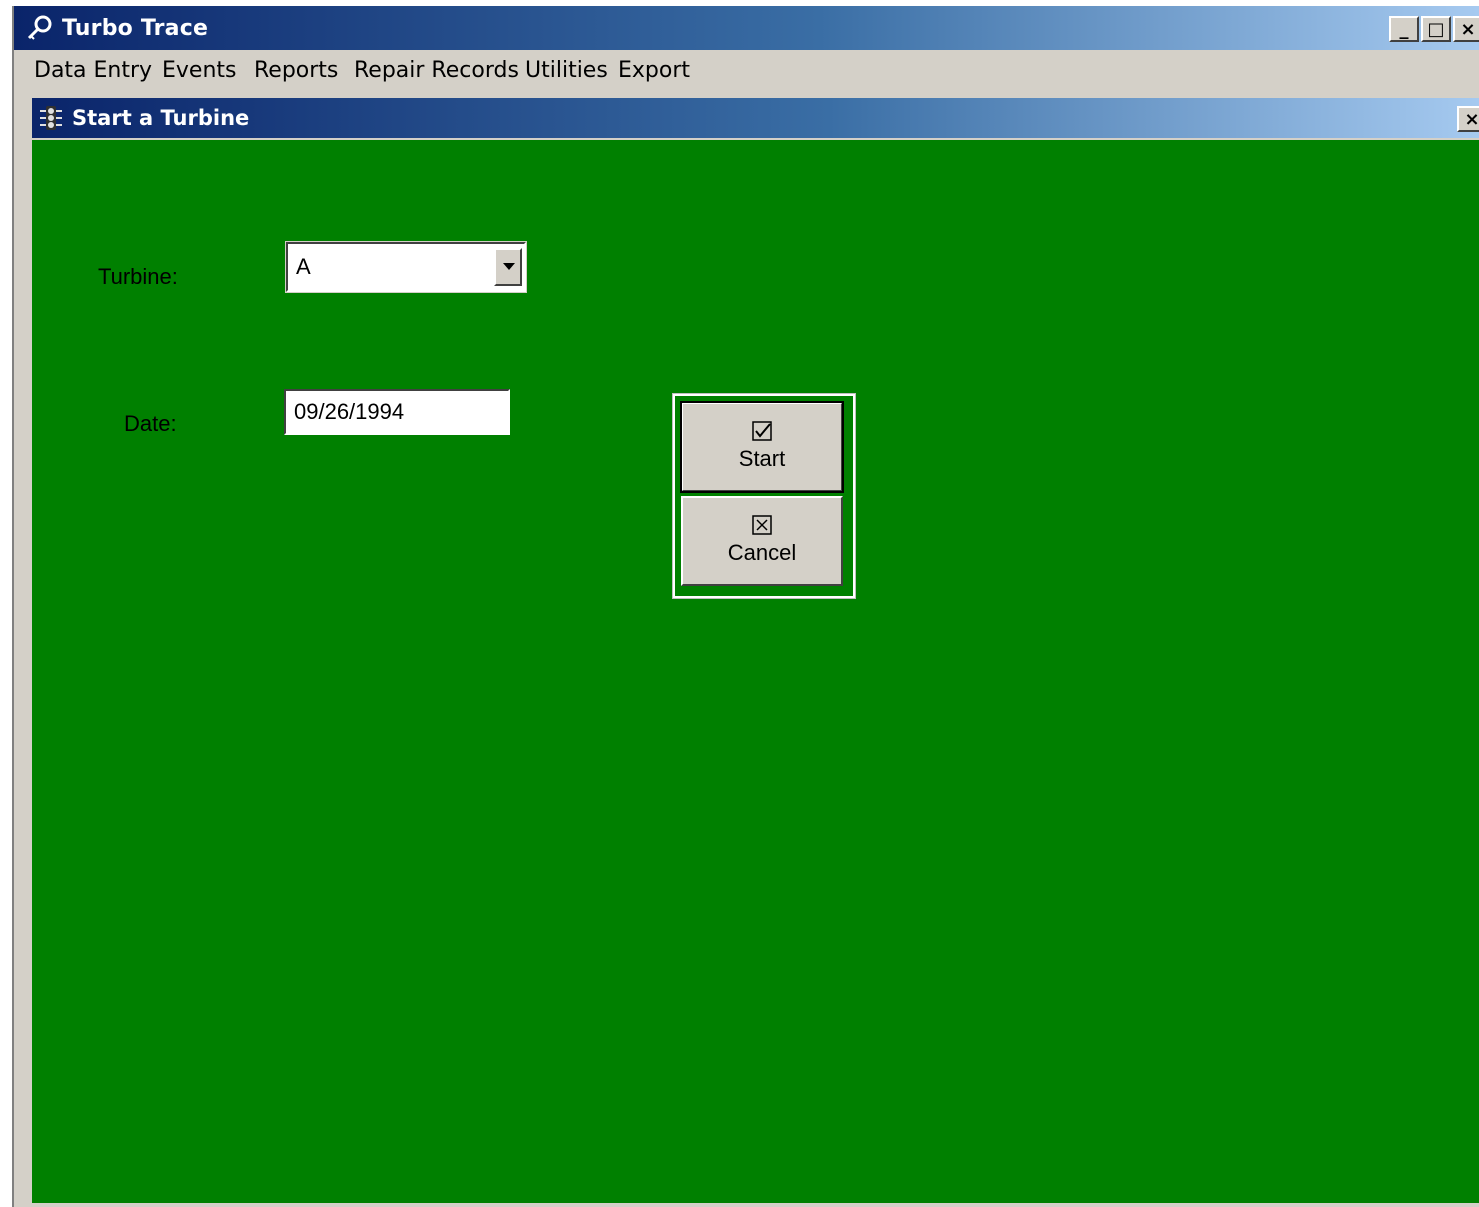 Image resolution: width=1479 pixels, height=1207 pixels. What do you see at coordinates (406, 267) in the screenshot?
I see `turbine-select: A` at bounding box center [406, 267].